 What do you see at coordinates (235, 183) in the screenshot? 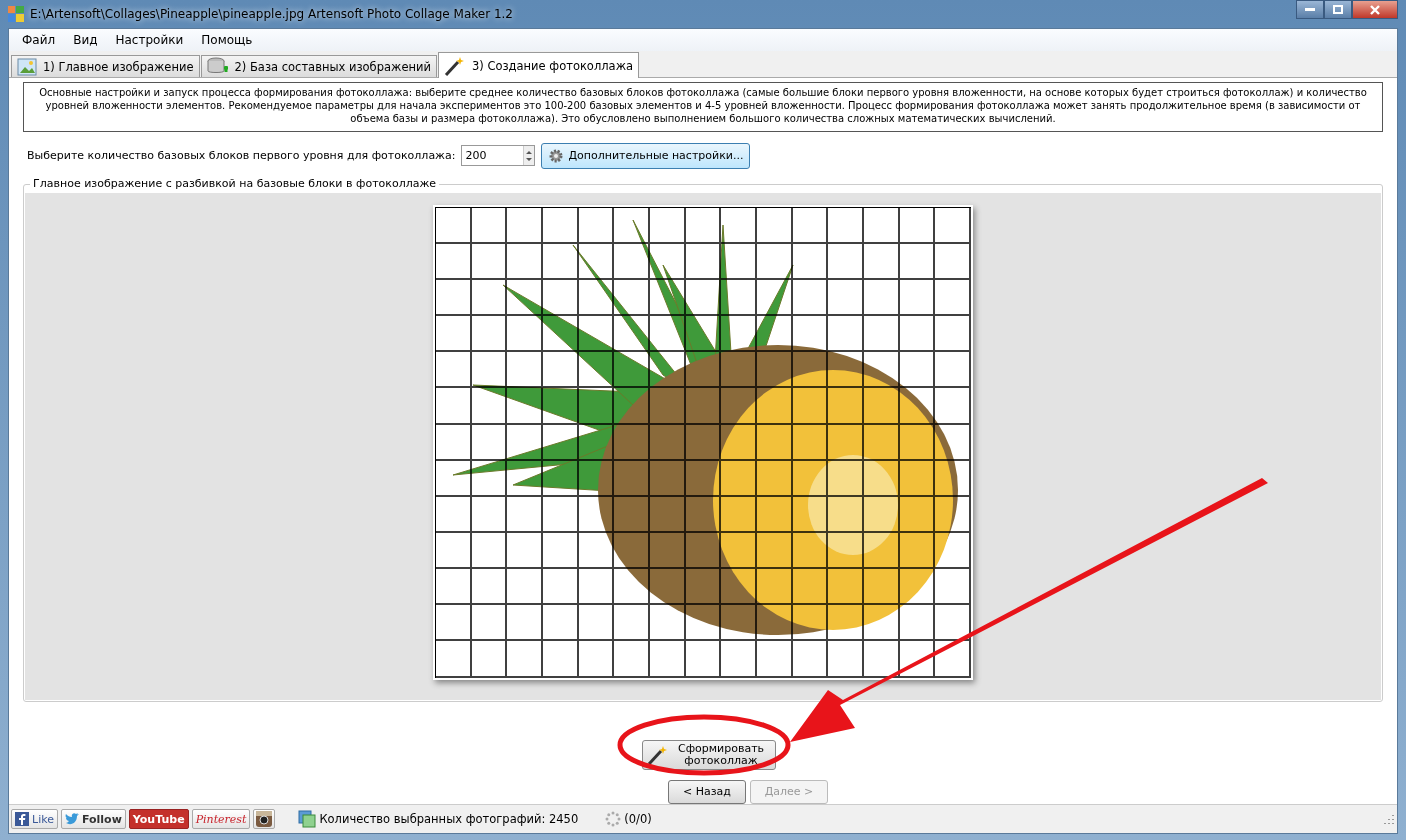
I see `group-title: Главное изображение с разбивкой на базовые блоки в фотоколлаже` at bounding box center [235, 183].